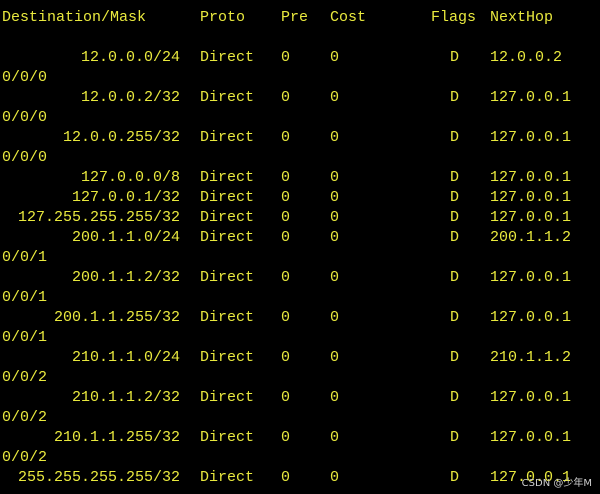  What do you see at coordinates (348, 17) in the screenshot?
I see `header-cost: Cost` at bounding box center [348, 17].